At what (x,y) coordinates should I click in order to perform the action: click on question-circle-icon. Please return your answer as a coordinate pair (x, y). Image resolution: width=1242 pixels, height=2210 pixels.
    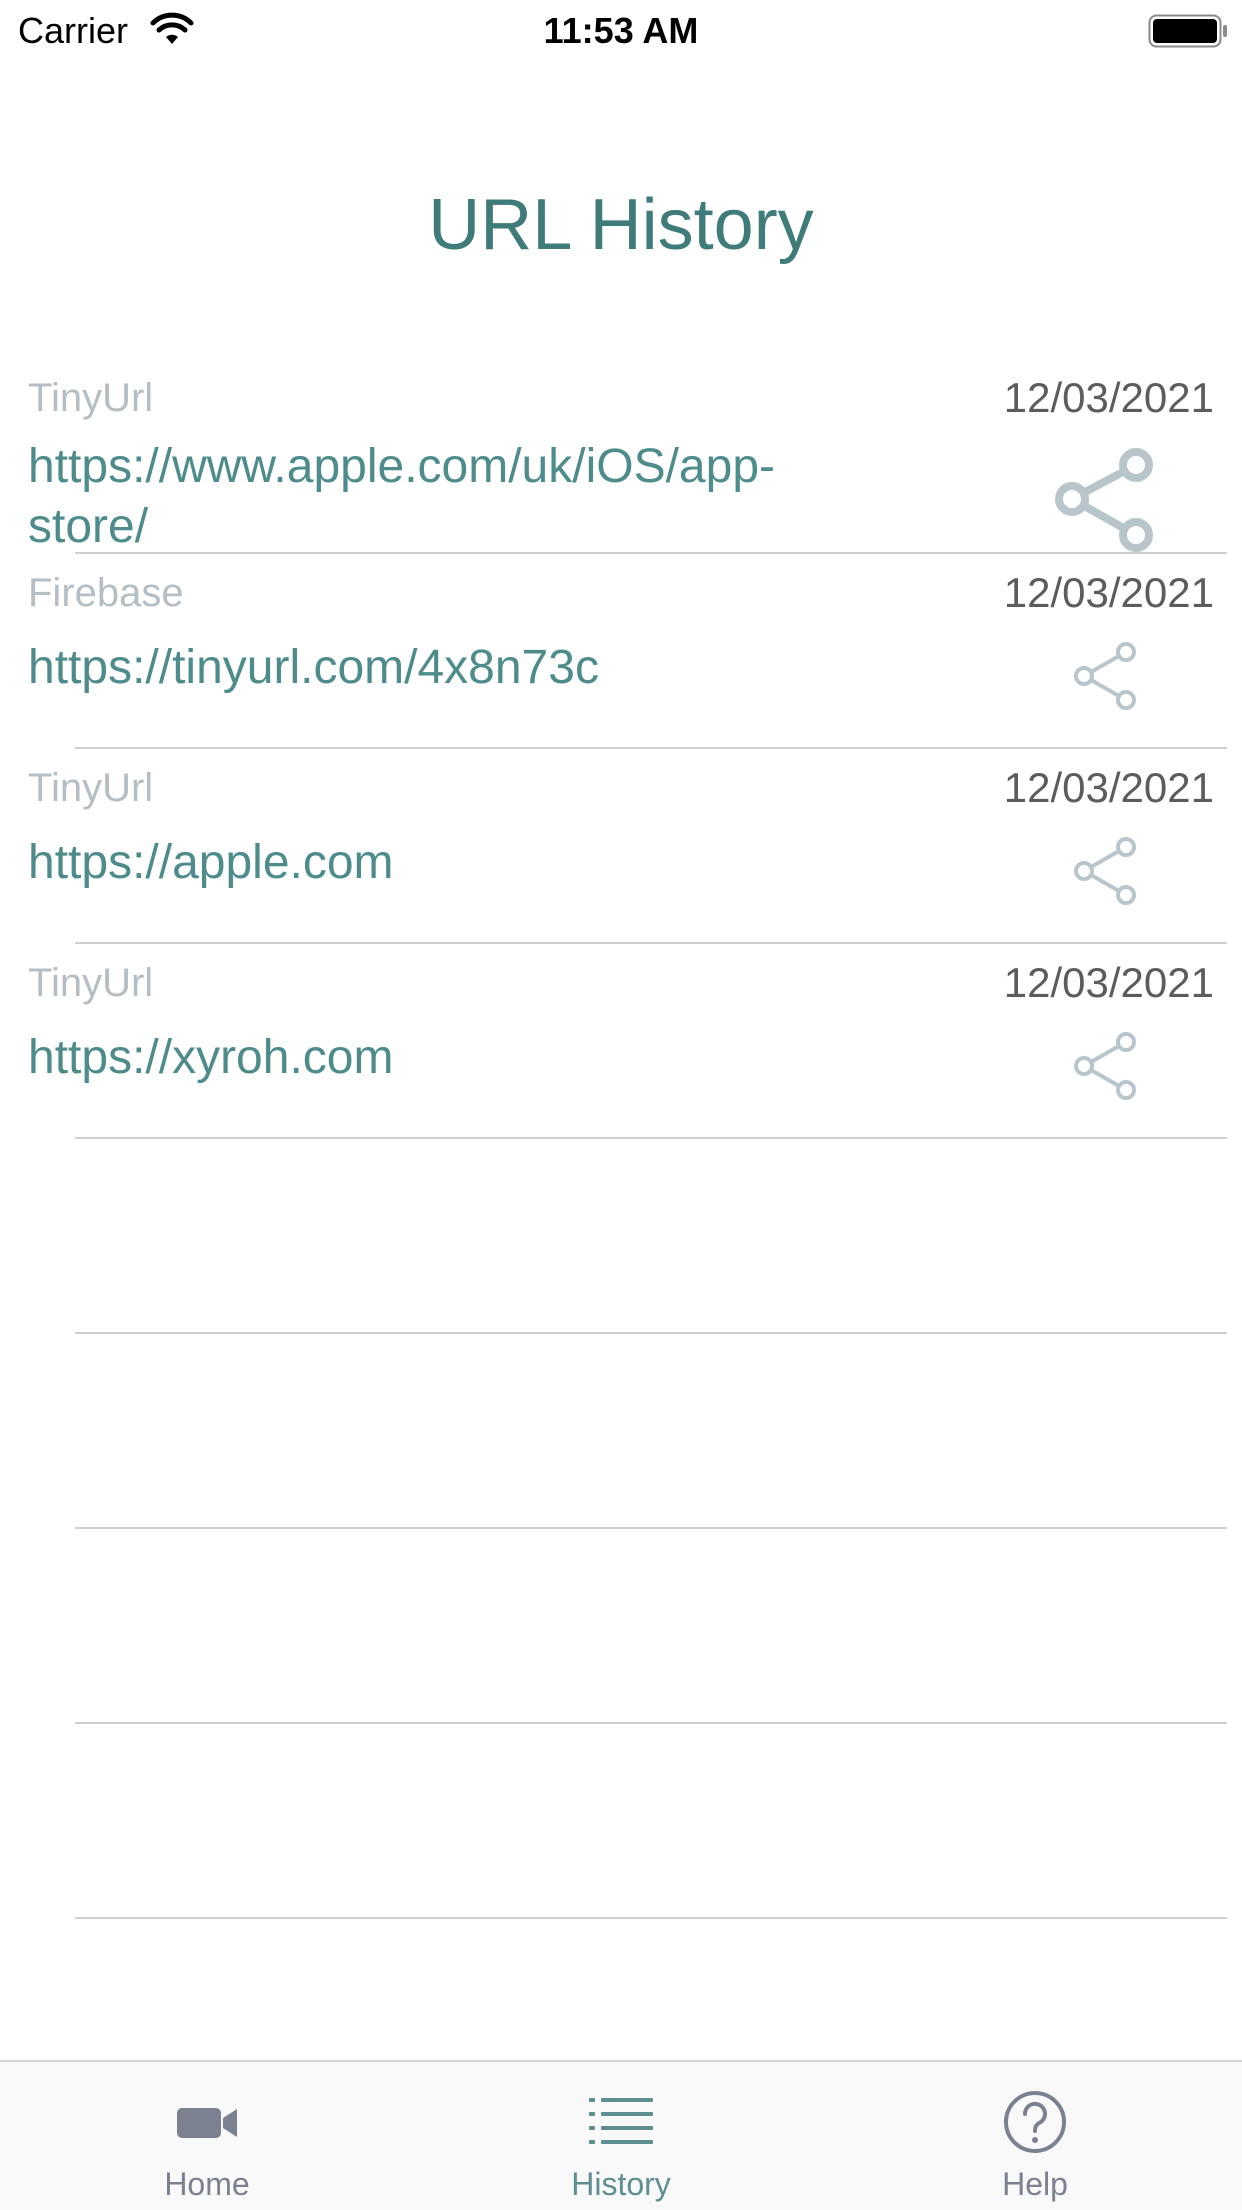
    Looking at the image, I should click on (1035, 2122).